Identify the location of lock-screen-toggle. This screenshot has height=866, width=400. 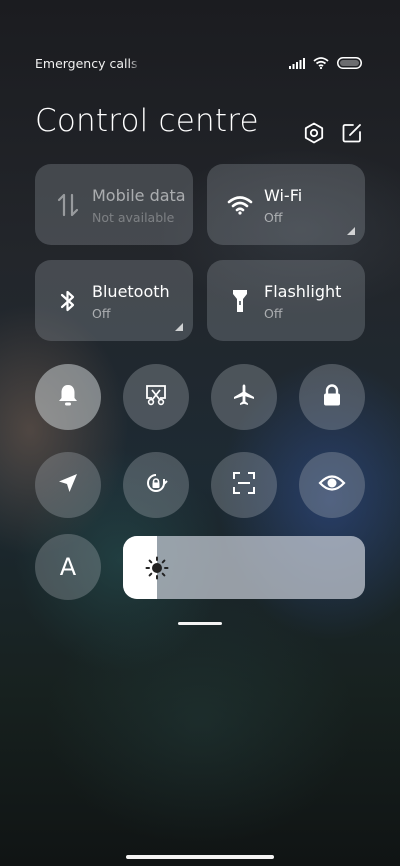
(332, 397).